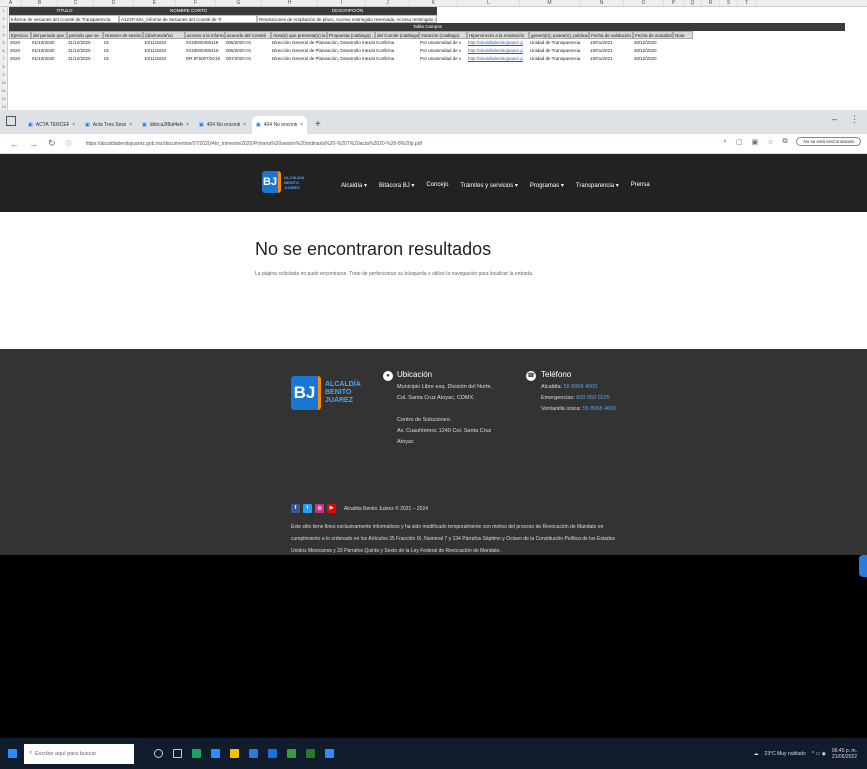 The width and height of the screenshot is (867, 769). What do you see at coordinates (498, 35) in the screenshot?
I see `field-header: Hipervínculo a la resolución` at bounding box center [498, 35].